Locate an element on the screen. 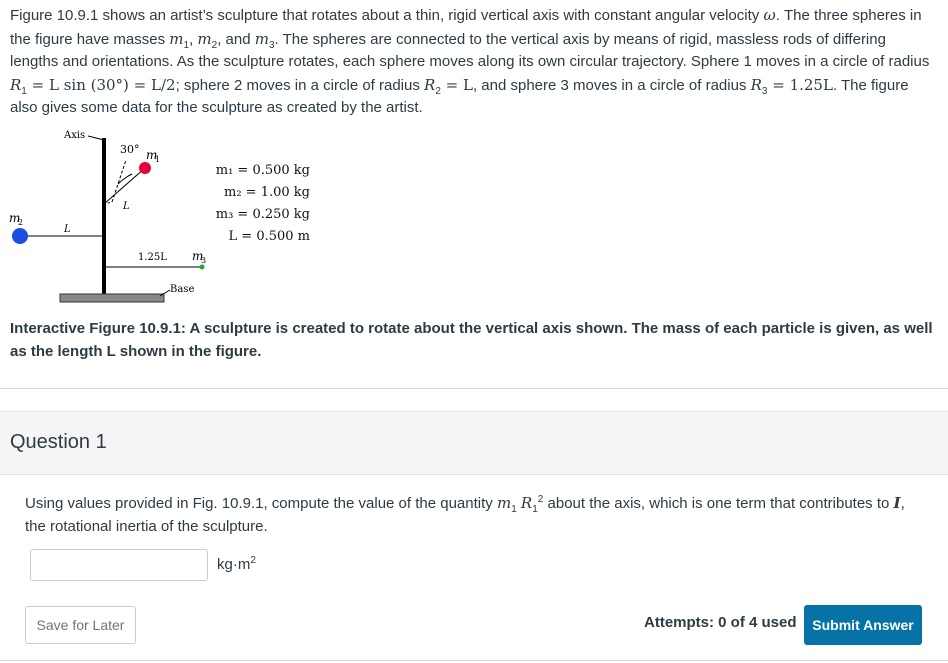 The image size is (948, 663). m1-sphere is located at coordinates (145, 168).